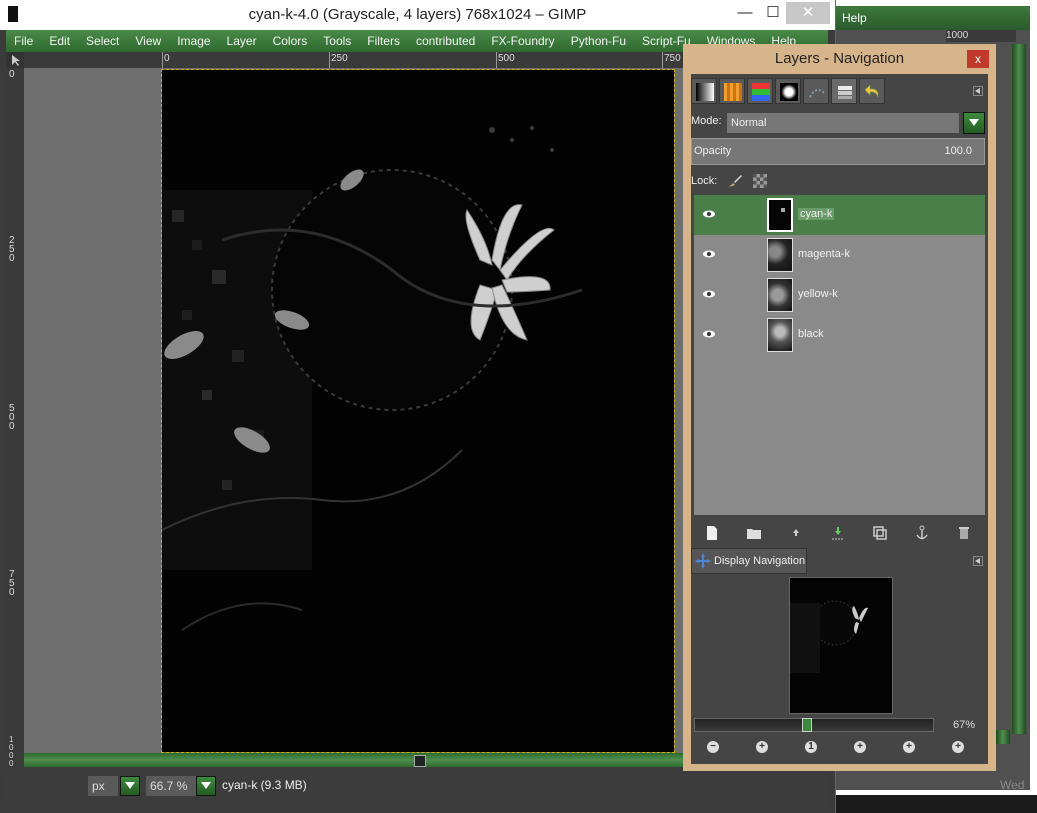 This screenshot has width=1037, height=813. Describe the element at coordinates (811, 747) in the screenshot. I see `zoom-1-1-button: 1` at that location.